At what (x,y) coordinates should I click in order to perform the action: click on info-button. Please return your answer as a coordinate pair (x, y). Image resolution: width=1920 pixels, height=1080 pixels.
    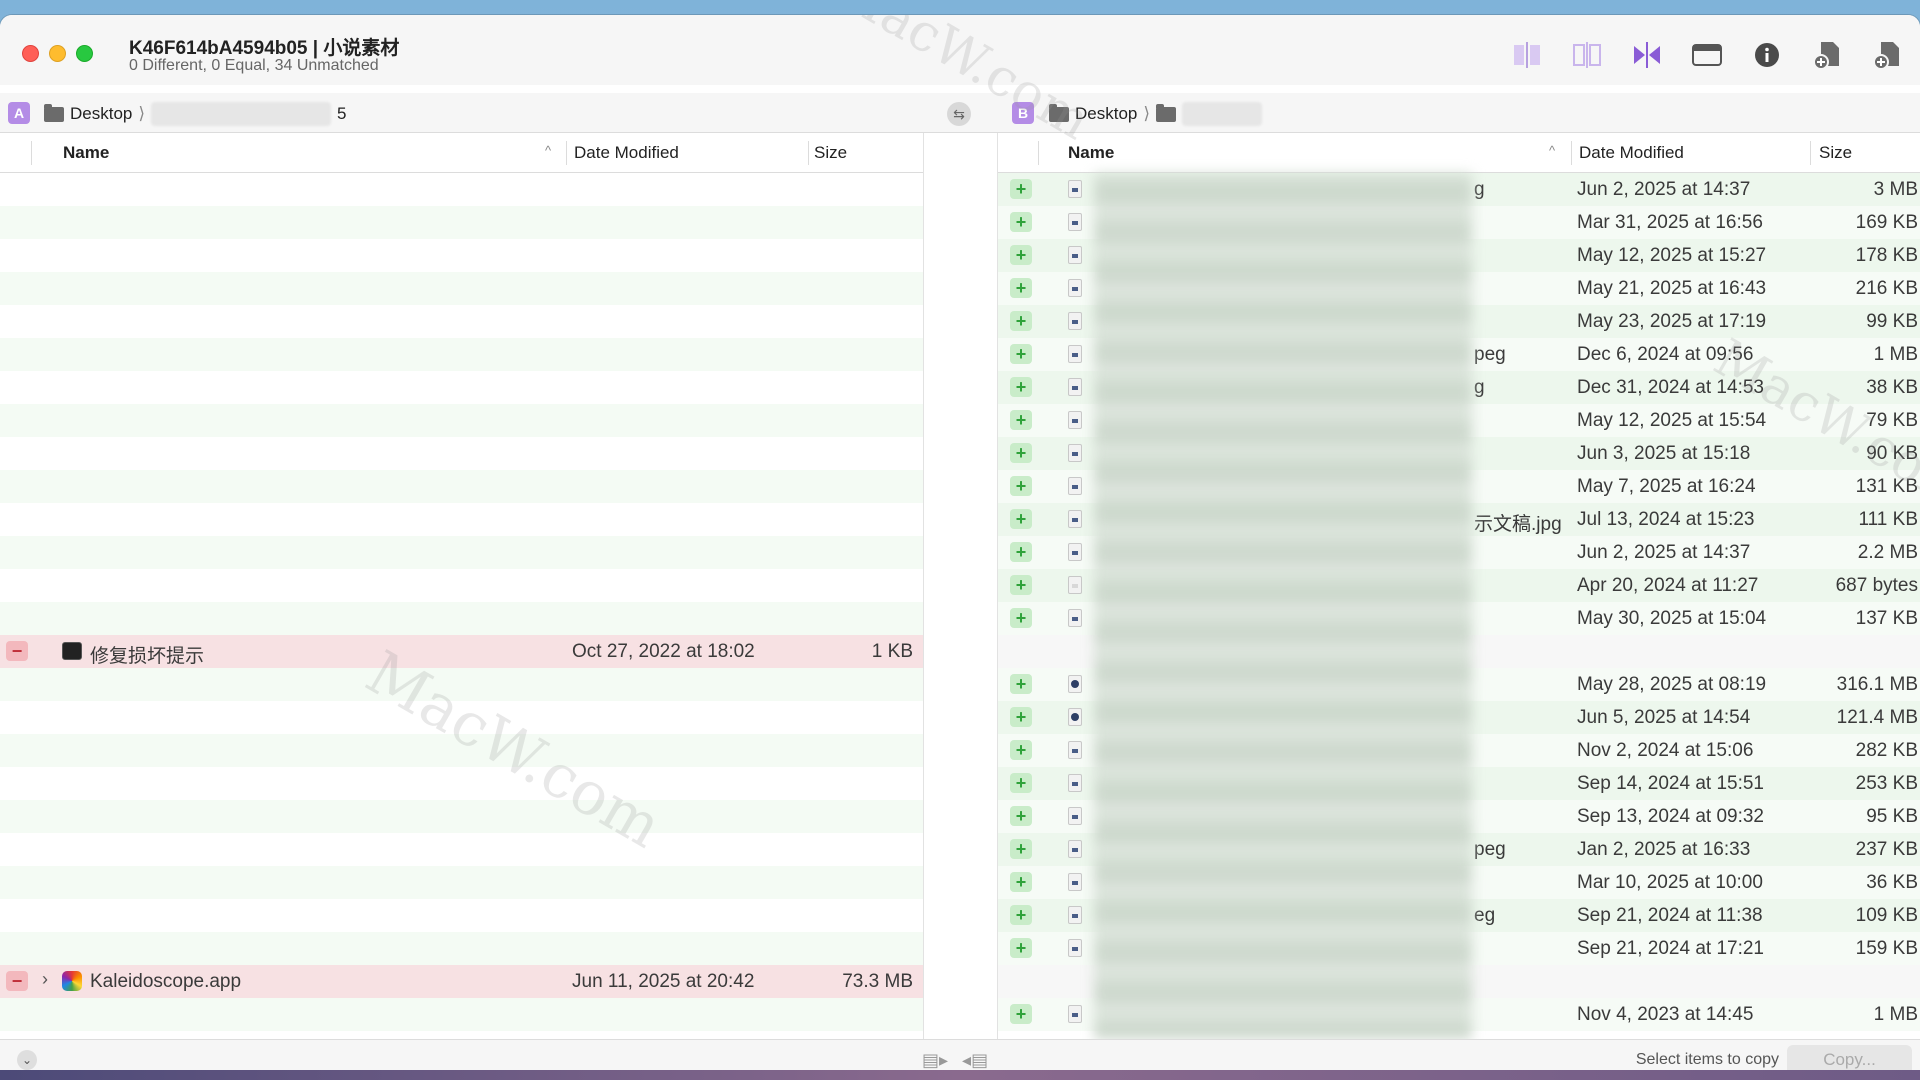
    Looking at the image, I should click on (1767, 55).